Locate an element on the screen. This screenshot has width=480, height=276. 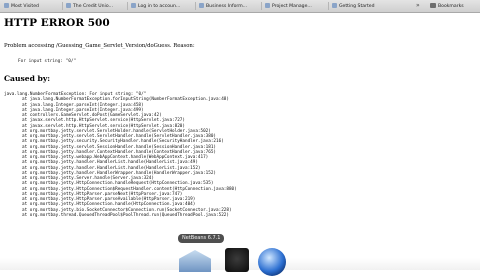
bookmark-most-visited: Most Visited is located at coordinates (21, 6).